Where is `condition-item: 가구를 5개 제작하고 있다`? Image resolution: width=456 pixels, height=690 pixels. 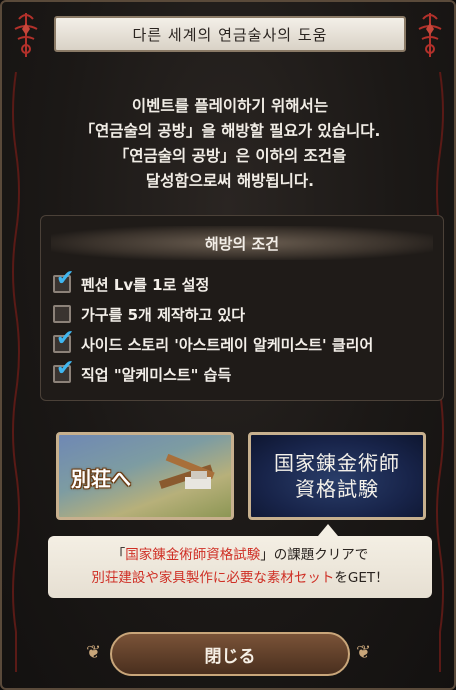
condition-item: 가구를 5개 제작하고 있다 is located at coordinates (149, 314).